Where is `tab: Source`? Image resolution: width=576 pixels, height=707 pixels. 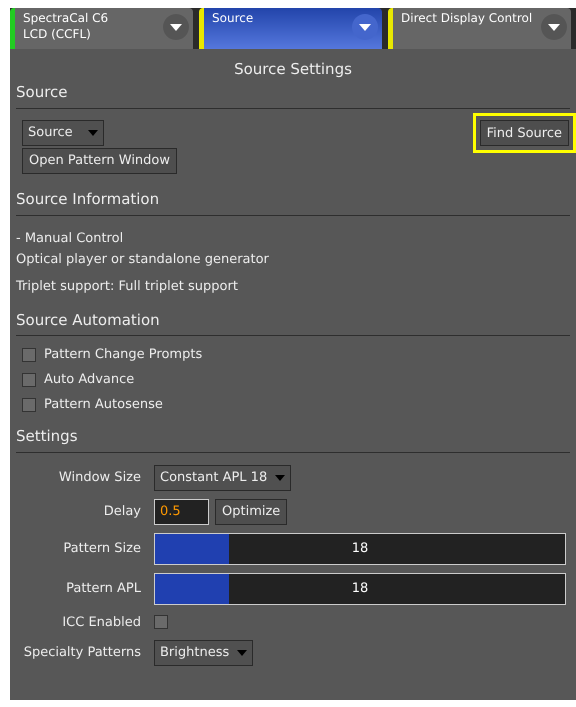
tab: Source is located at coordinates (290, 28).